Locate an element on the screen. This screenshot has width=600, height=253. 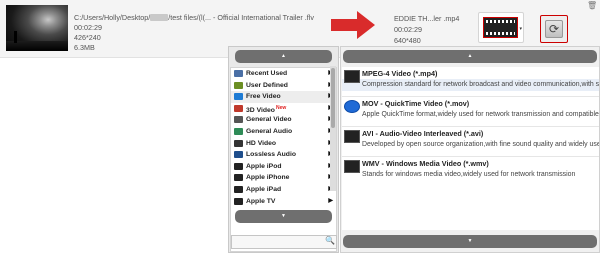
category-item-lossless-audio: Lossless Audio▶ is located at coordinates (283, 155).